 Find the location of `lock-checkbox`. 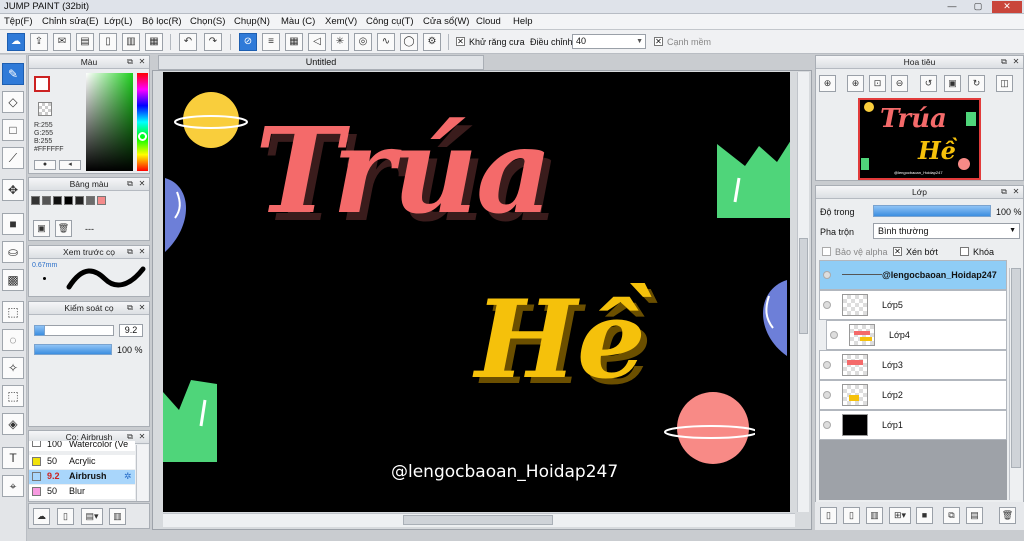

lock-checkbox is located at coordinates (964, 251).